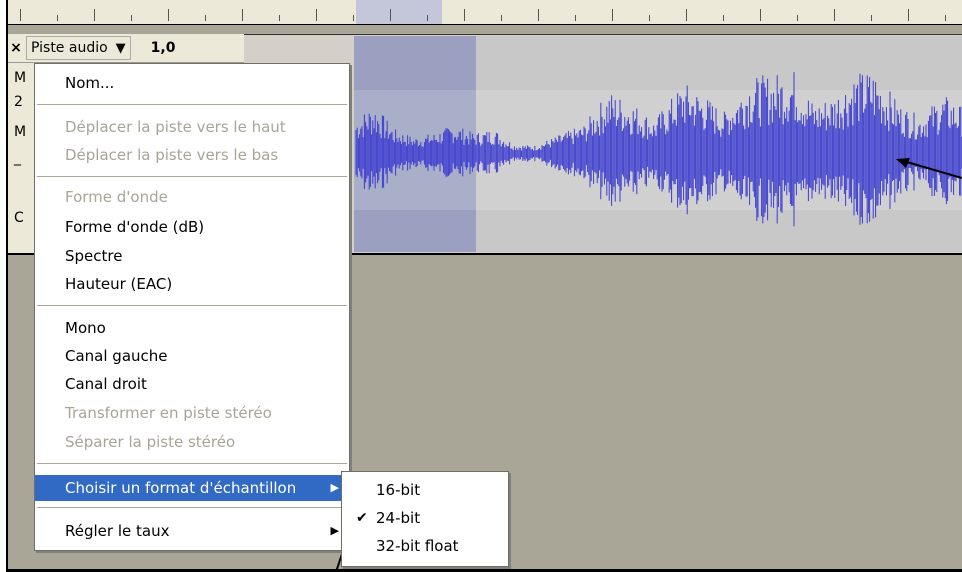  I want to click on menu-item-left-channel: Canal gauche, so click(192, 356).